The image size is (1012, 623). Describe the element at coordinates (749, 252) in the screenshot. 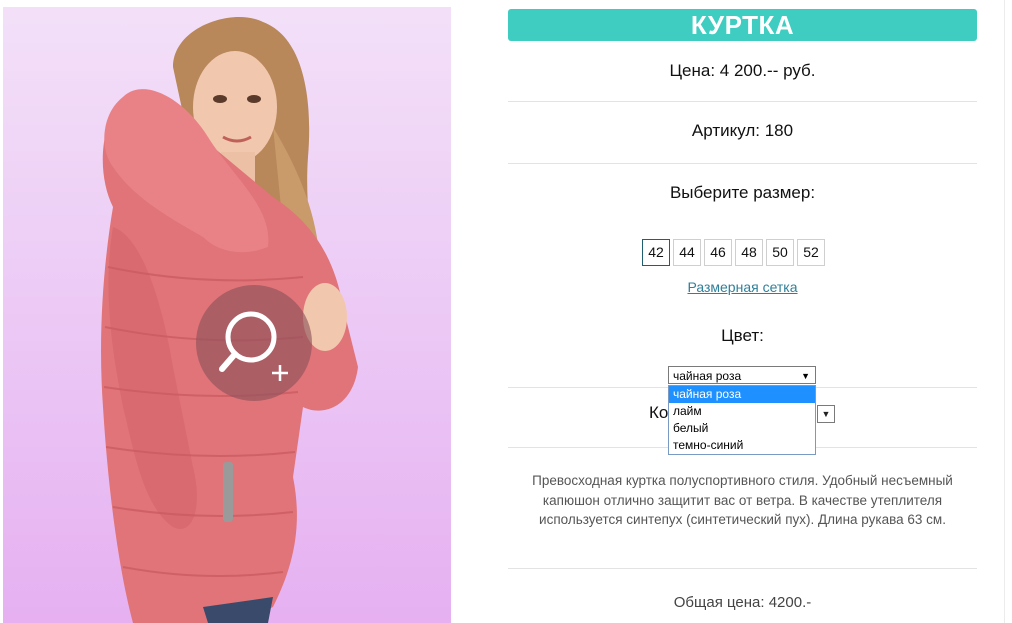

I see `size-option-48: 48` at that location.